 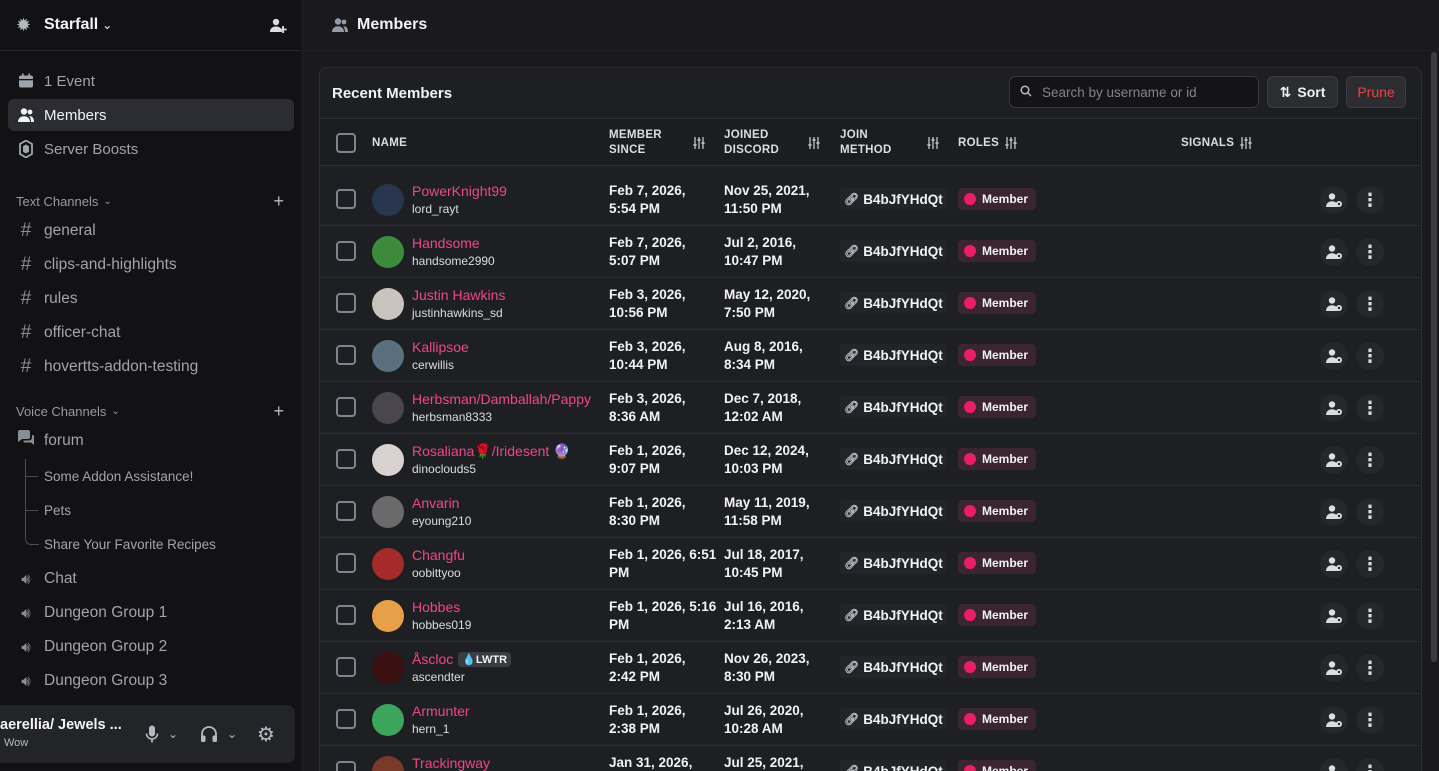 What do you see at coordinates (435, 503) in the screenshot?
I see `member-display-name: Anvarin` at bounding box center [435, 503].